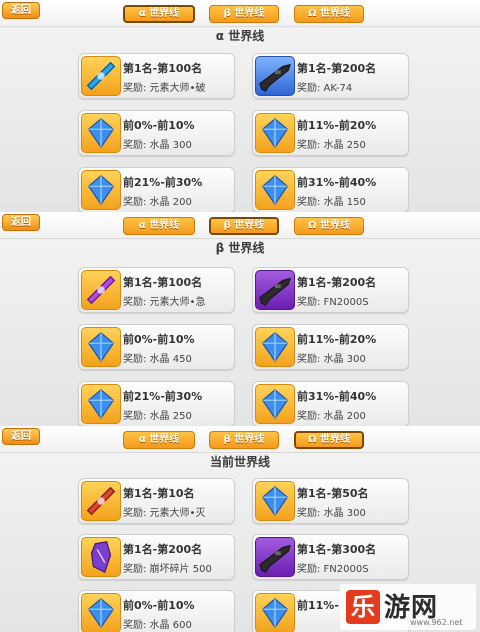  I want to click on reward-card: 第1名-第100名 奖励: 元素大师•破, so click(156, 76).